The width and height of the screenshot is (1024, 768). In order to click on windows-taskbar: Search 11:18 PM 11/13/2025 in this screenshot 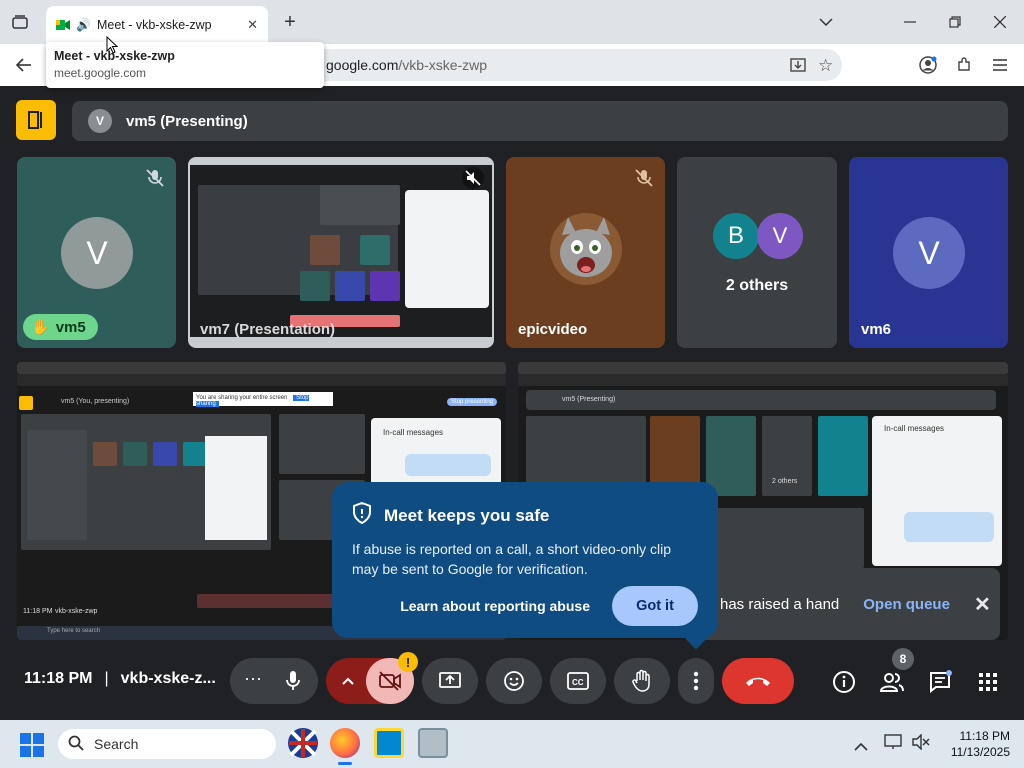, I will do `click(512, 744)`.